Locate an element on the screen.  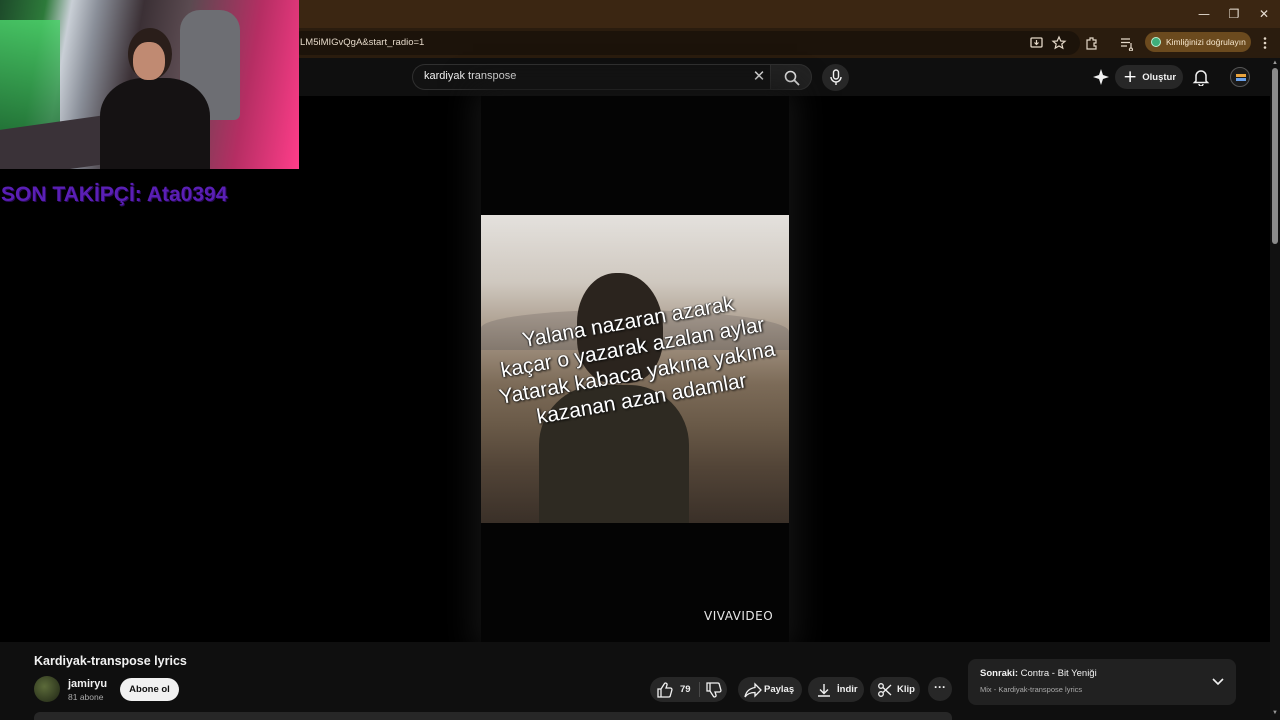
verify-identity-label: Kimliğinizi doğrulayın is located at coordinates (1206, 42).